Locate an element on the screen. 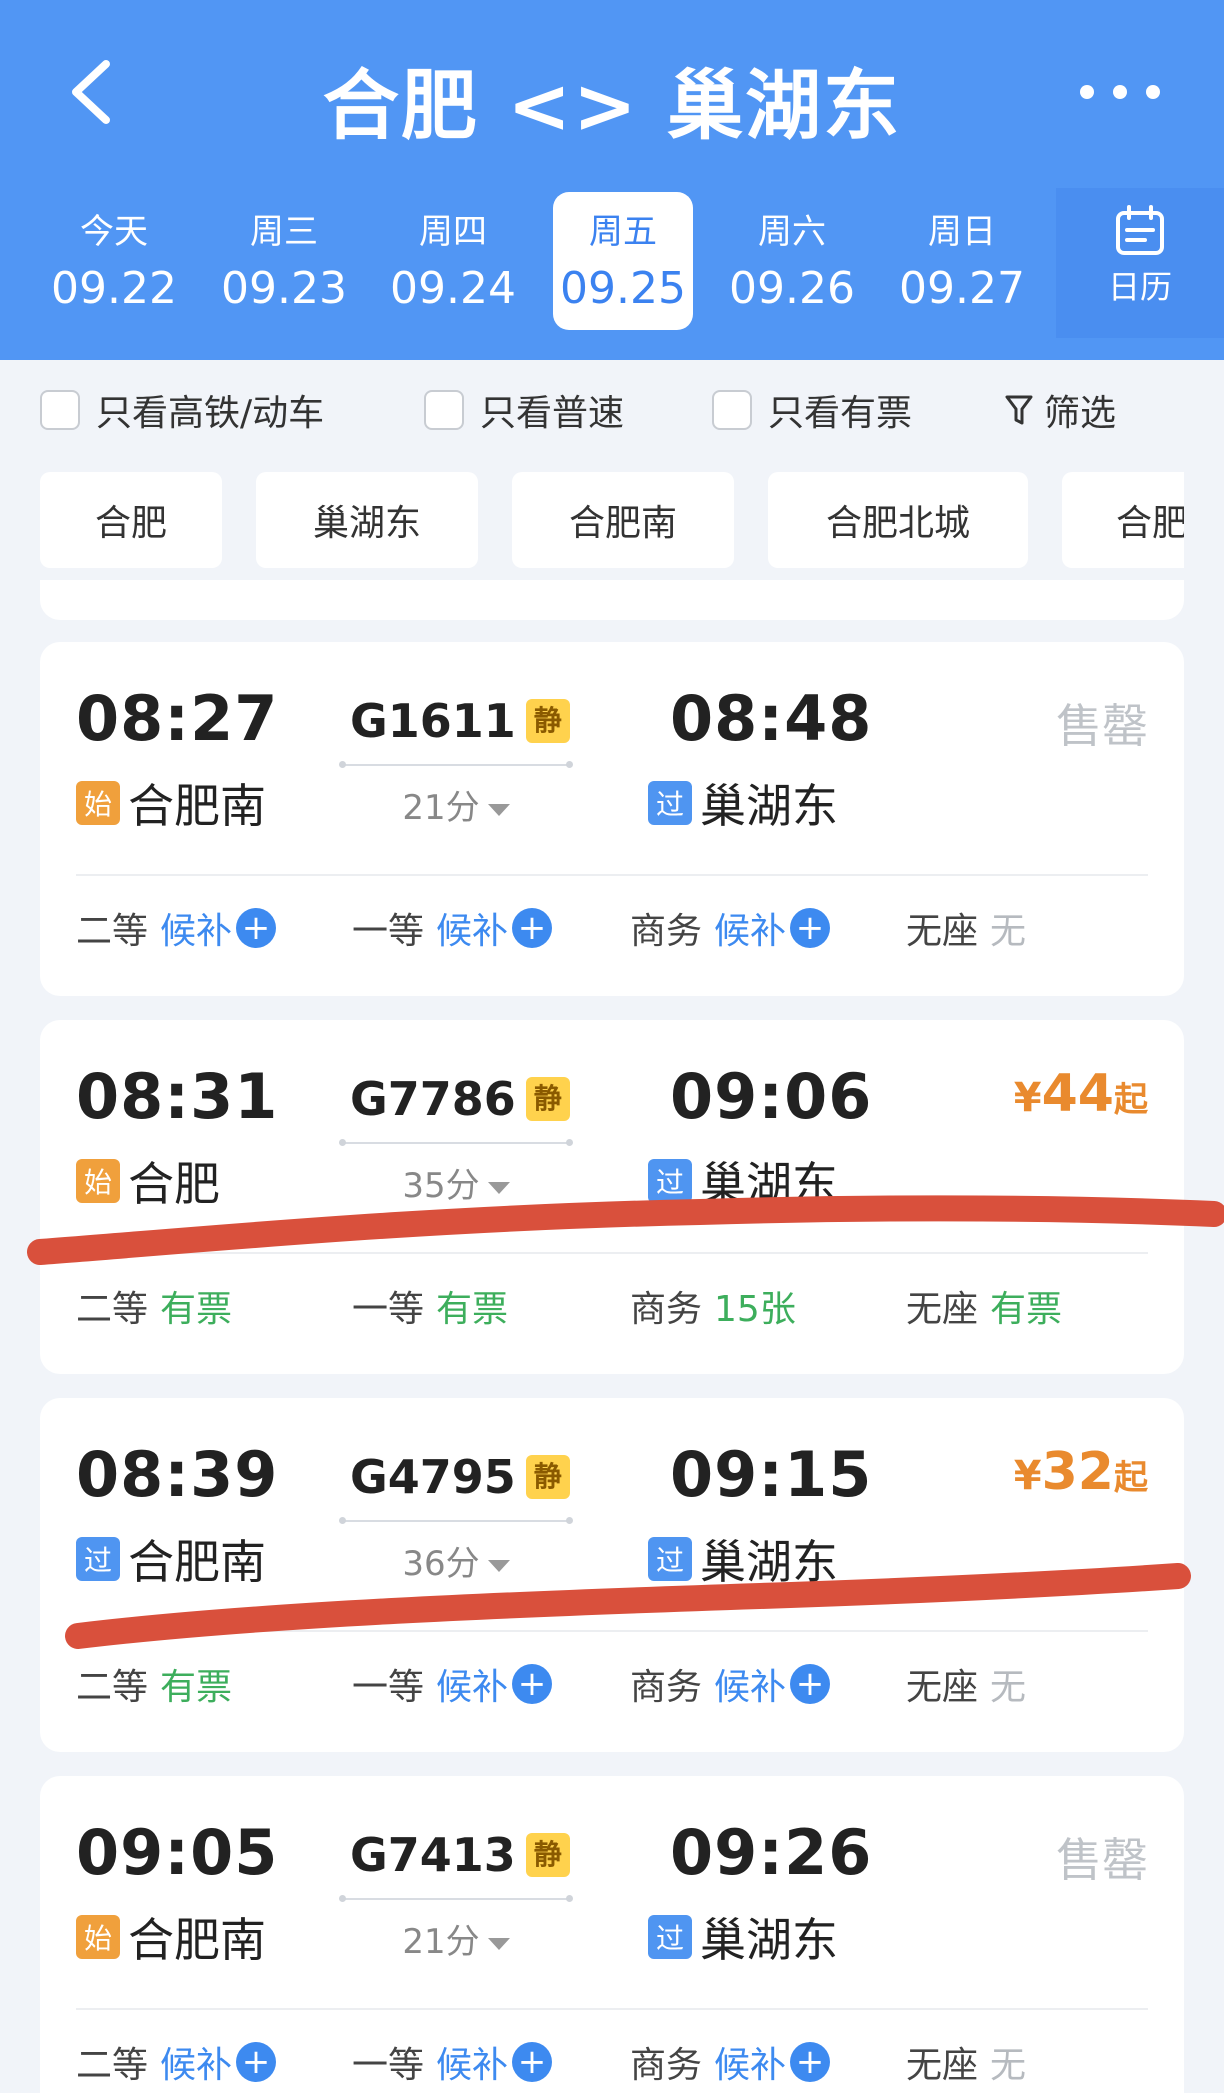 This screenshot has width=1224, height=2093. depart-time: 08:39 is located at coordinates (177, 1474).